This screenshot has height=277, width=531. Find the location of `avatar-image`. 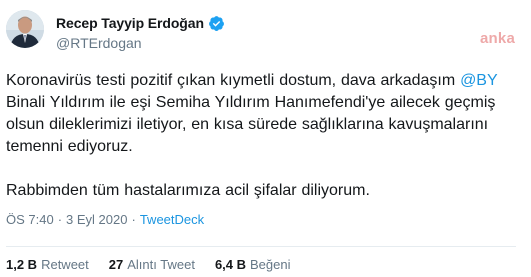

avatar-image is located at coordinates (25, 29).